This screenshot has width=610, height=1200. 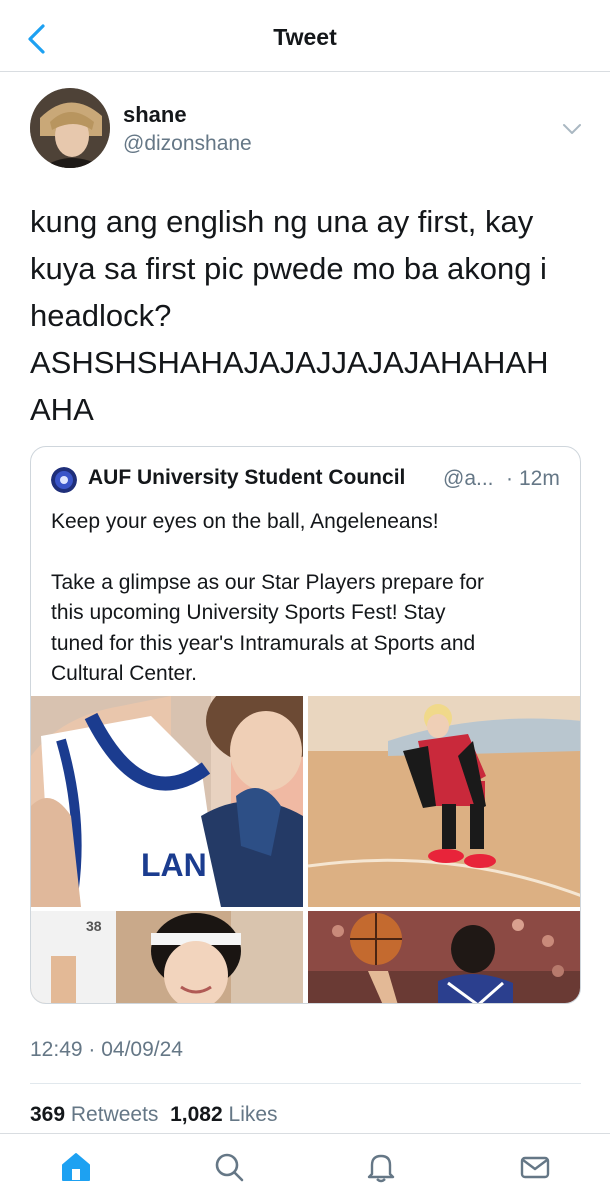 What do you see at coordinates (381, 1167) in the screenshot?
I see `bell-icon` at bounding box center [381, 1167].